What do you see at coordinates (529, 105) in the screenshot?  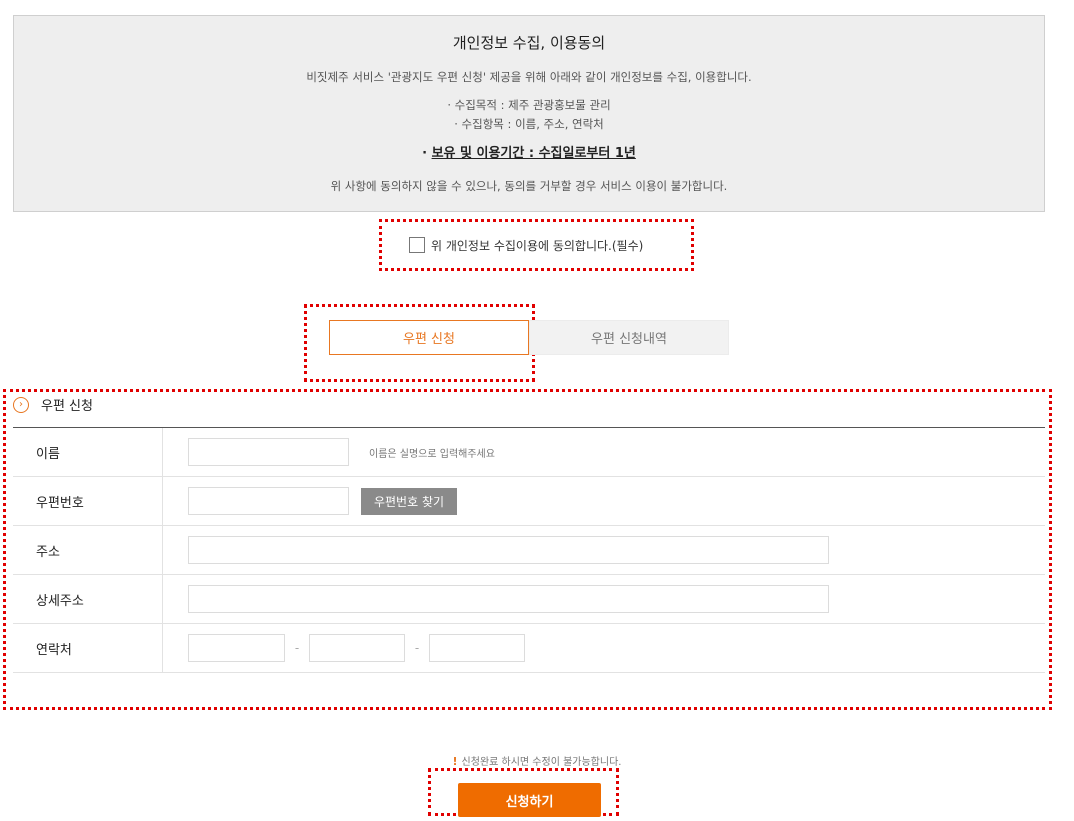 I see `consent-purpose: · 수집목적 : 제주 관광홍보물 관리` at bounding box center [529, 105].